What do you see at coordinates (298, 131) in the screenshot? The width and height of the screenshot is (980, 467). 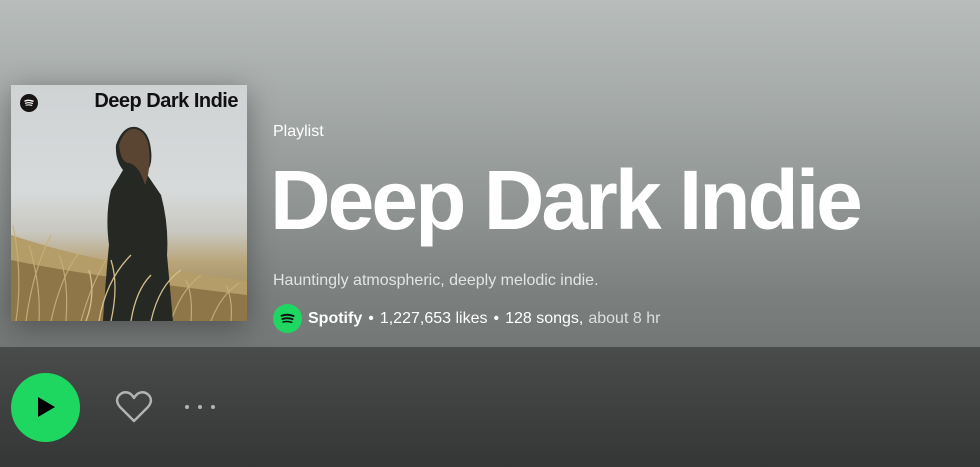 I see `playlist-type-label: Playlist` at bounding box center [298, 131].